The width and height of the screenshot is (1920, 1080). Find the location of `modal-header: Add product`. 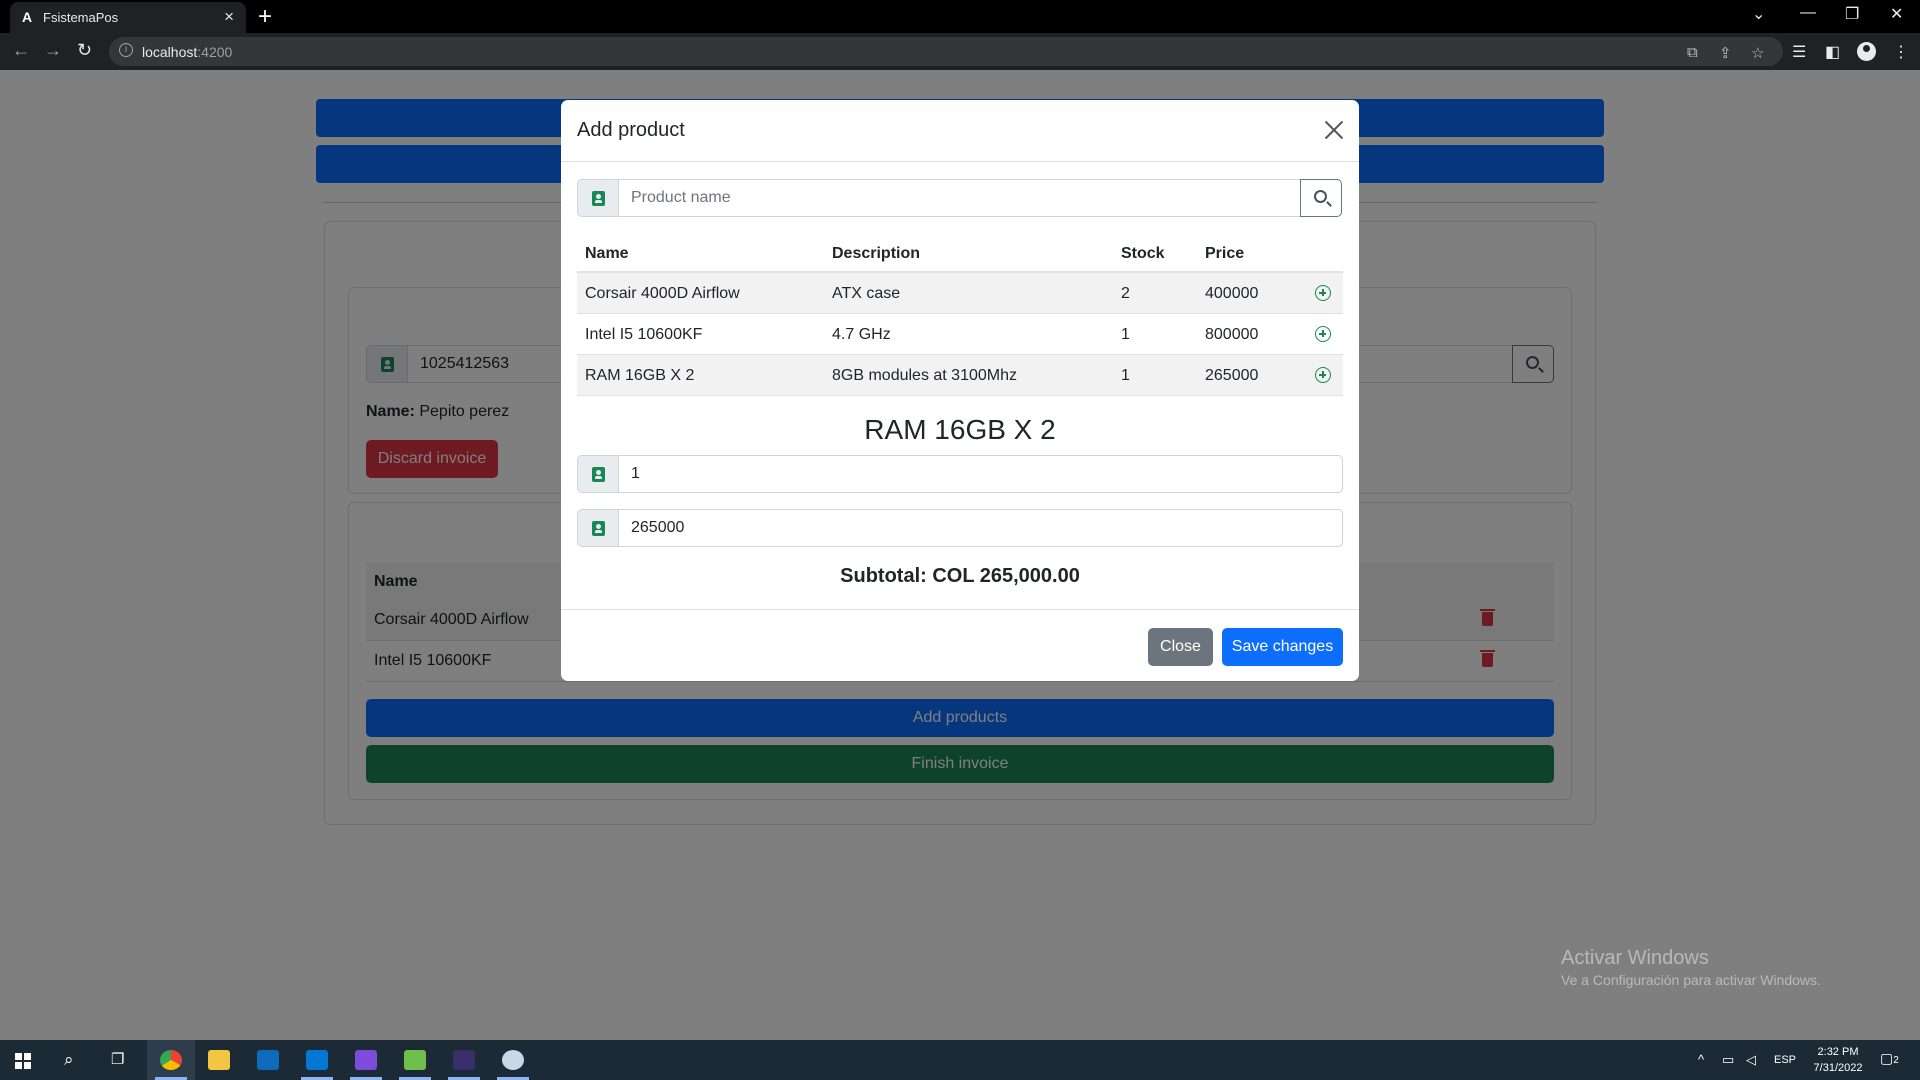

modal-header: Add product is located at coordinates (960, 131).